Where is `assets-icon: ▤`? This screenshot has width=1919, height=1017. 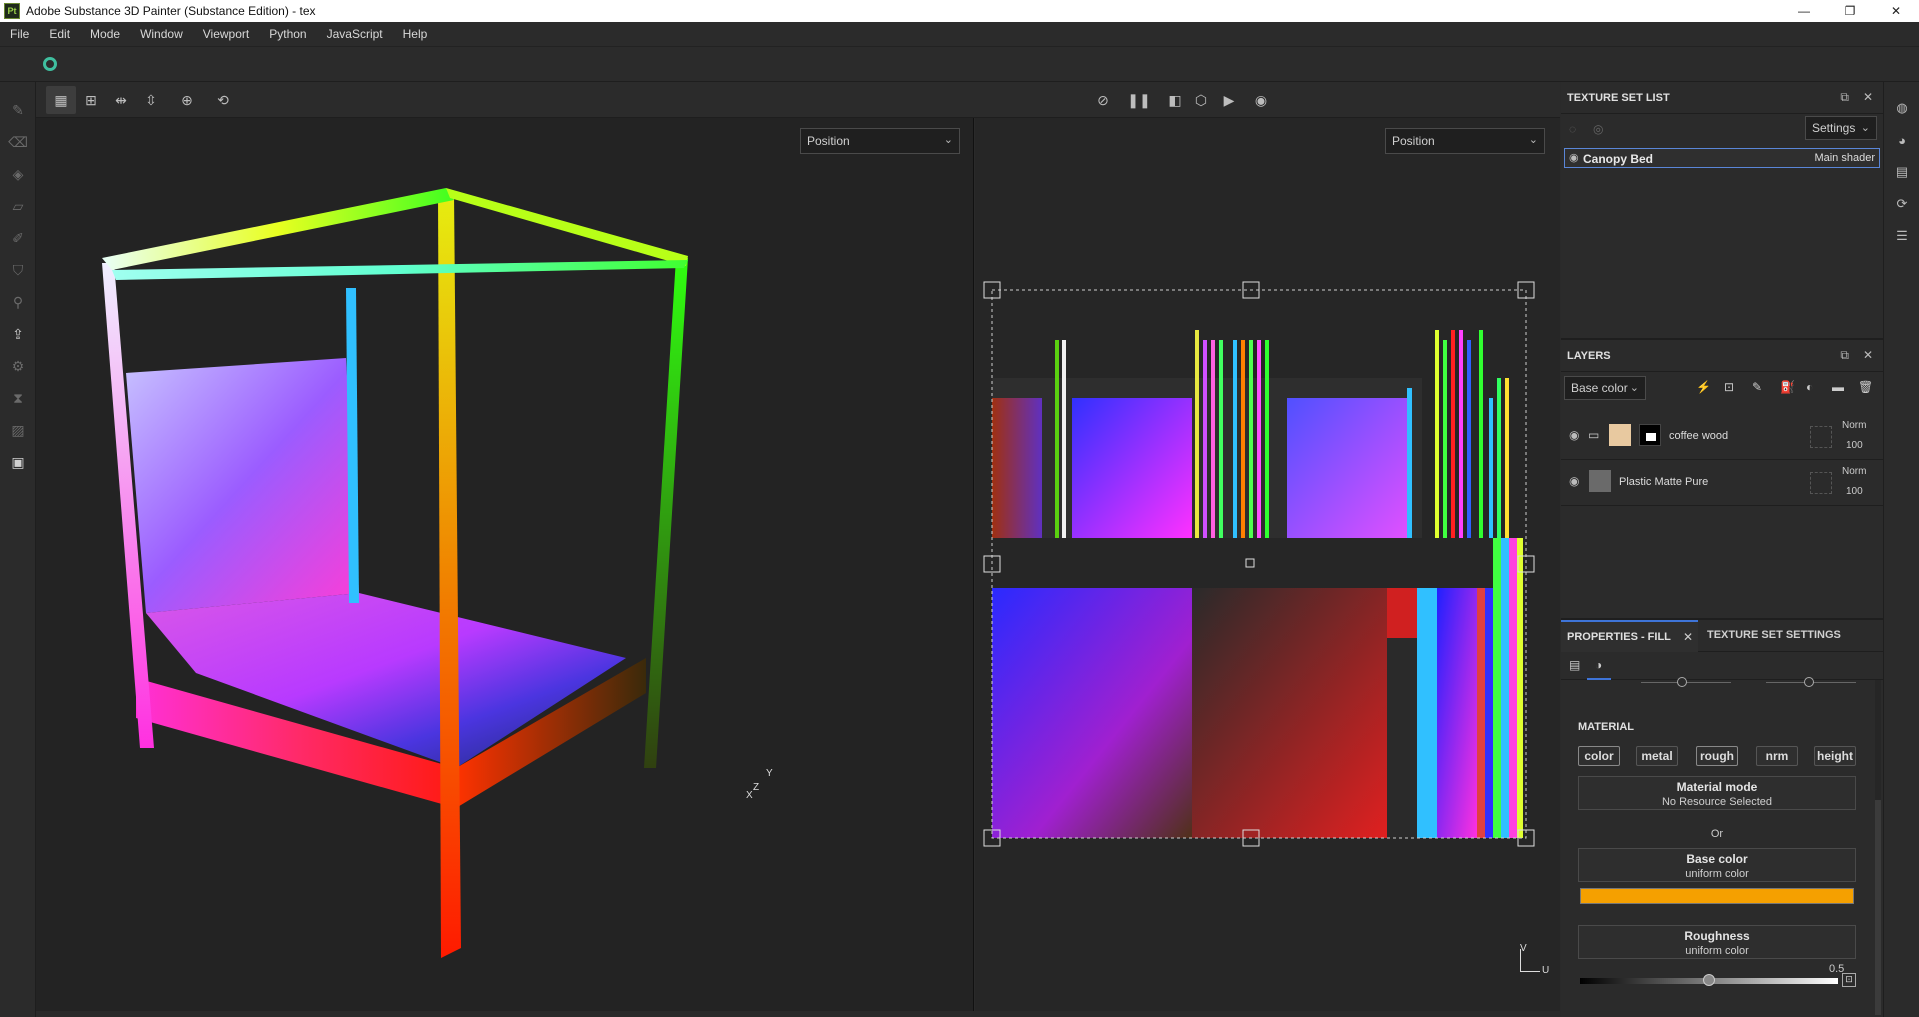
assets-icon: ▤ is located at coordinates (1901, 172).